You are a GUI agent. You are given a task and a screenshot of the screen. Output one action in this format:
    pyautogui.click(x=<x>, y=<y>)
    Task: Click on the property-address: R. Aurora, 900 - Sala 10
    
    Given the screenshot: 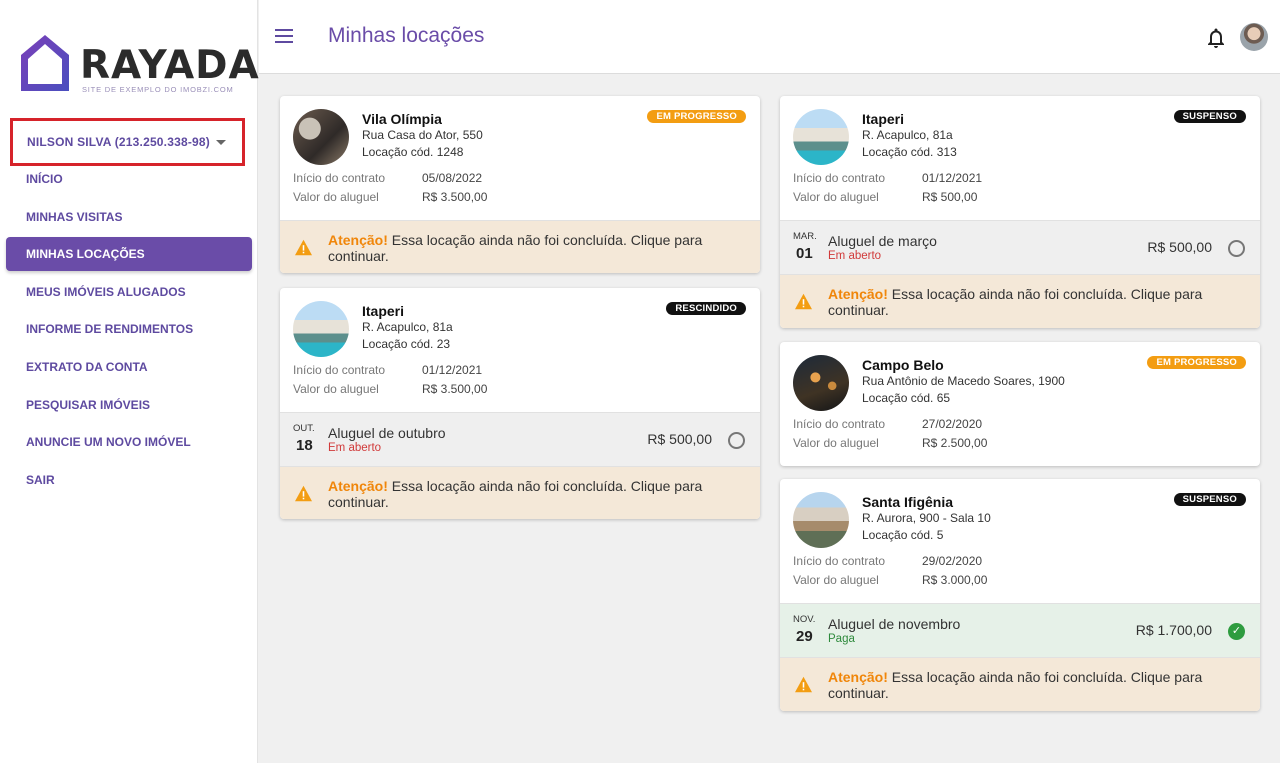 What is the action you would take?
    pyautogui.click(x=926, y=518)
    